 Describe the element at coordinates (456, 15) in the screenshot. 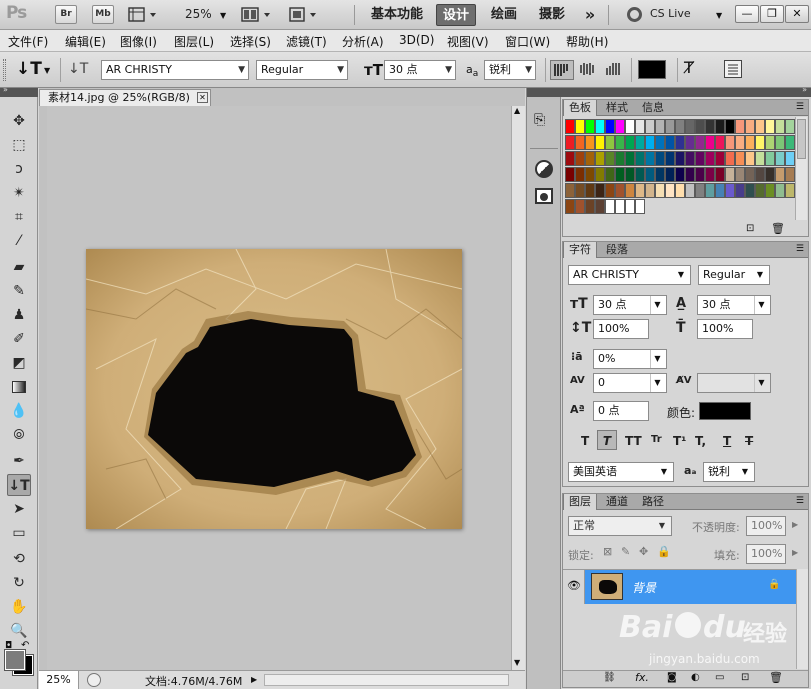

I see `workspace-design: 设计` at that location.